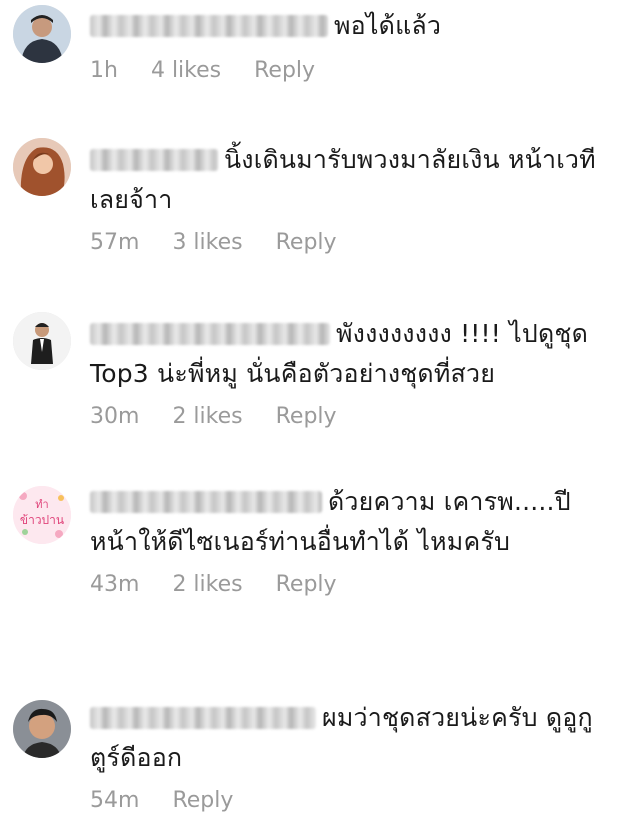 The height and width of the screenshot is (839, 620). I want to click on comment-timestamp: 57m, so click(115, 242).